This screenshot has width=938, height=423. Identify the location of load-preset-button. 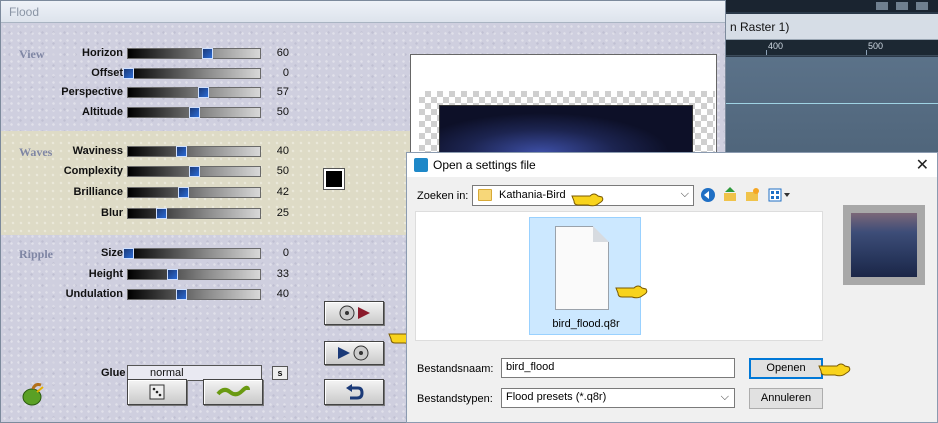
(354, 313).